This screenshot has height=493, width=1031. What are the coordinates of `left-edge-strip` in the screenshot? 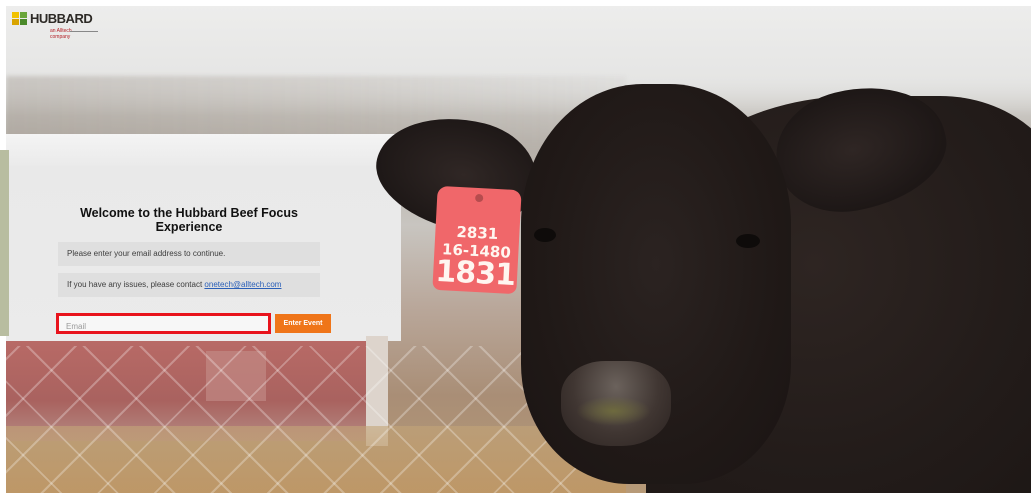 It's located at (4, 243).